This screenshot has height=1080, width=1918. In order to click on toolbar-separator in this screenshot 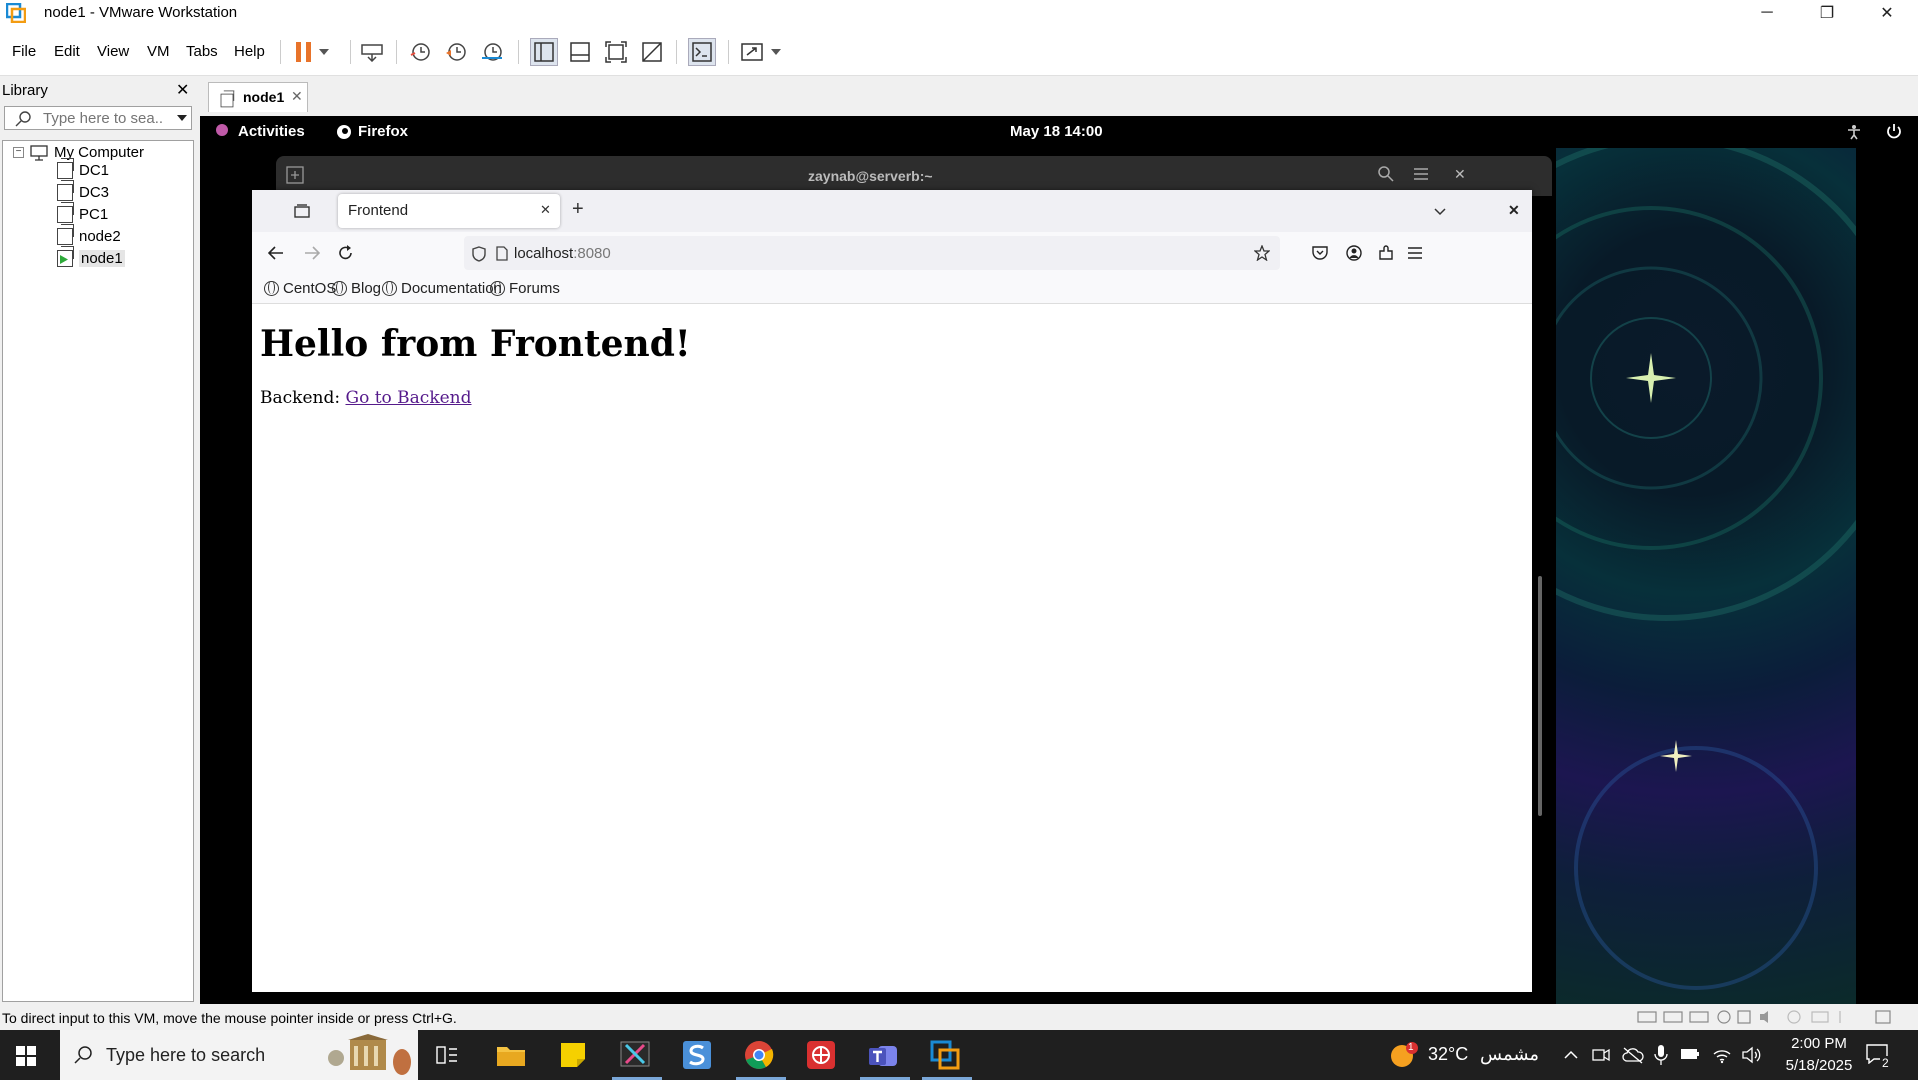, I will do `click(396, 52)`.